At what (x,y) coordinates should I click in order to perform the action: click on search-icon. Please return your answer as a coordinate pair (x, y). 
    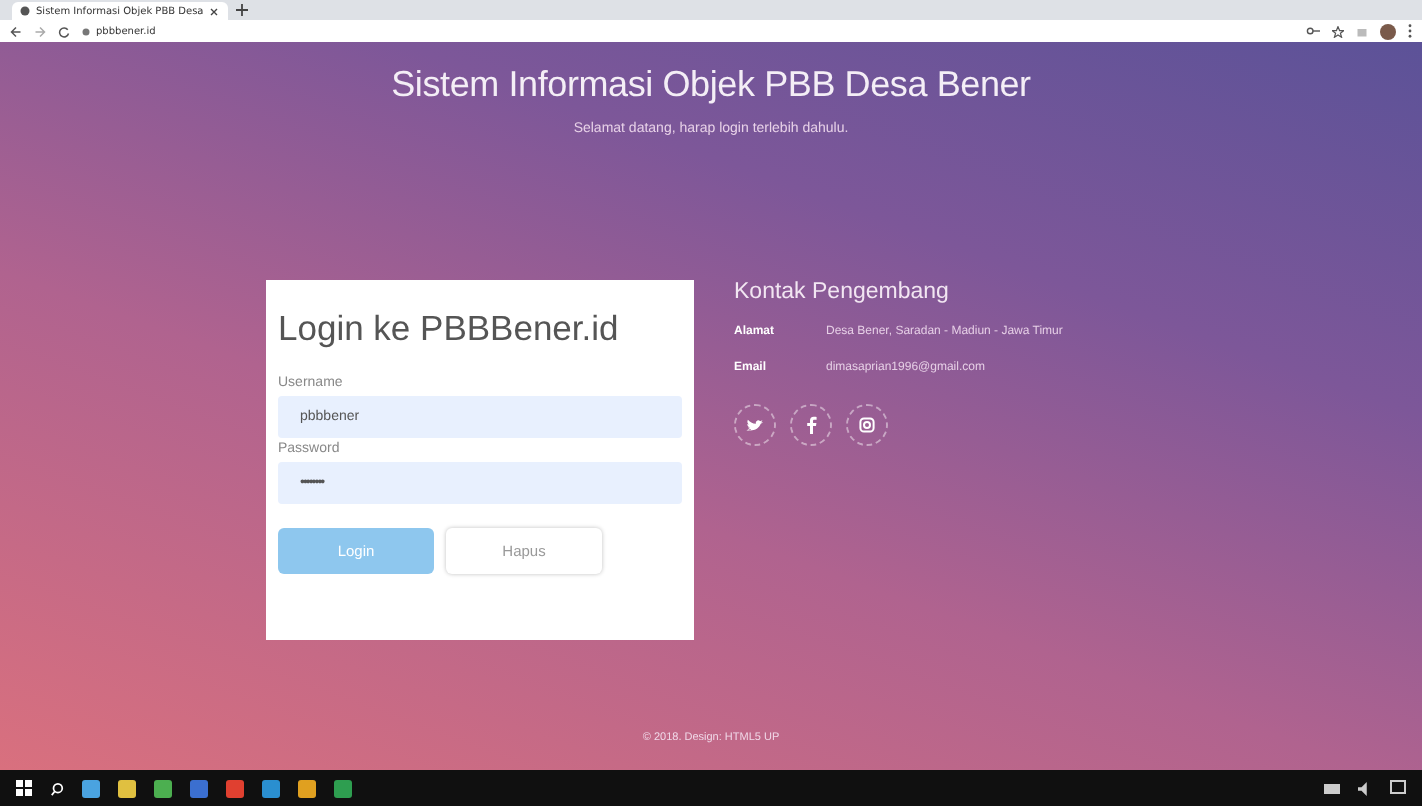
    Looking at the image, I should click on (57, 788).